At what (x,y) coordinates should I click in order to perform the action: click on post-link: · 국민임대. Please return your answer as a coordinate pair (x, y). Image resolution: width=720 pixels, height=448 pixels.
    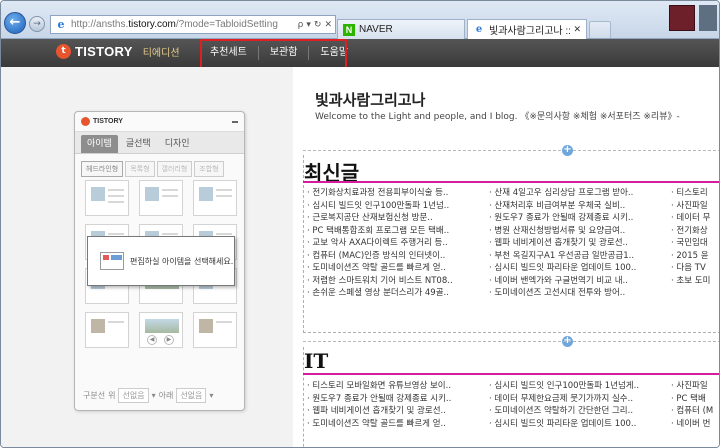
    Looking at the image, I should click on (695, 242).